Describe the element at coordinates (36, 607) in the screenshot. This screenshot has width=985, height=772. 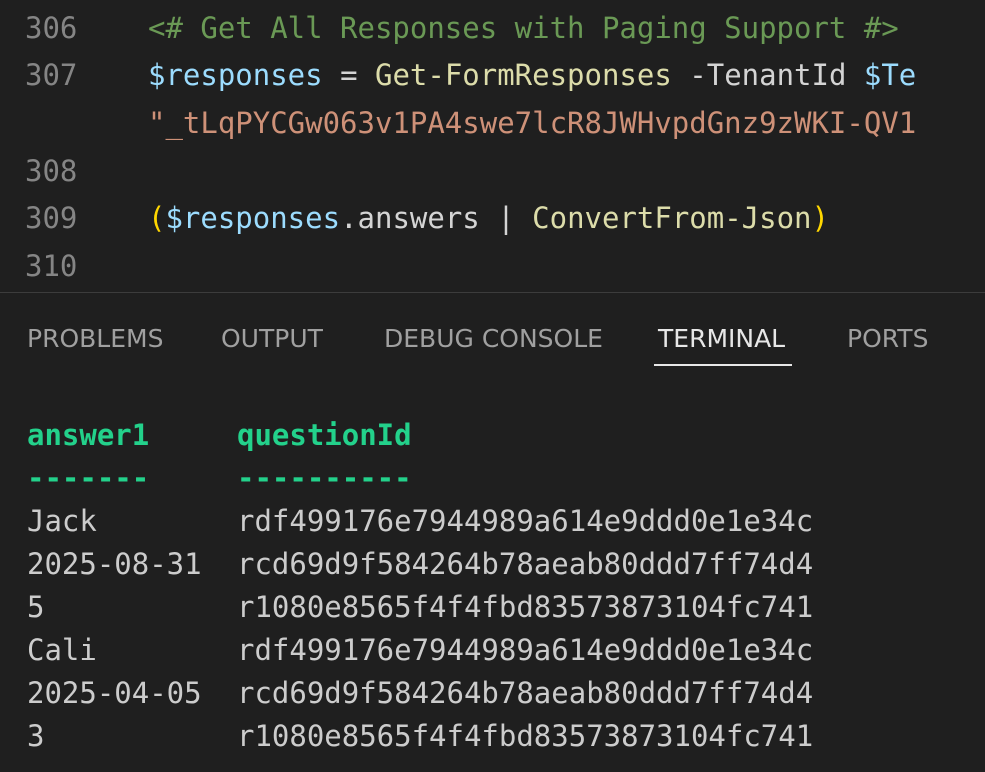
I see `answer-cell: 5` at that location.